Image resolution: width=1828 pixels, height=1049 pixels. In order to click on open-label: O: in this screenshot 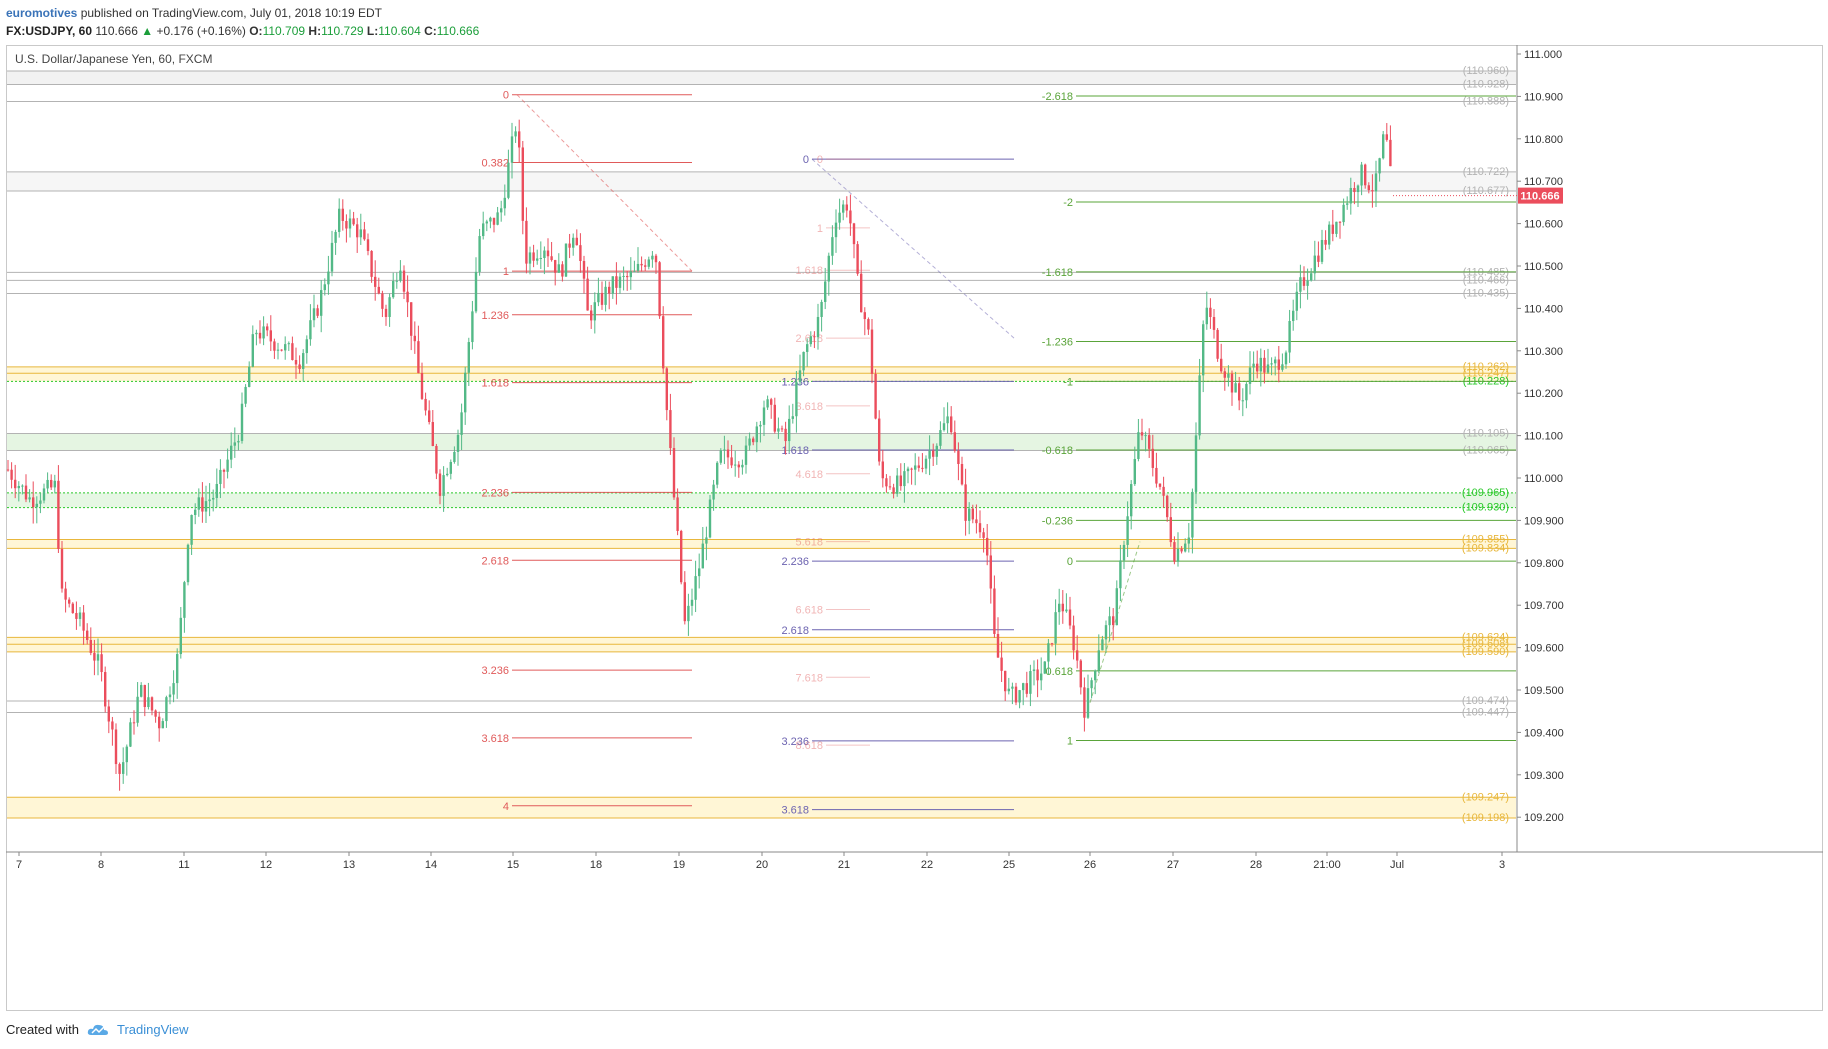, I will do `click(256, 31)`.